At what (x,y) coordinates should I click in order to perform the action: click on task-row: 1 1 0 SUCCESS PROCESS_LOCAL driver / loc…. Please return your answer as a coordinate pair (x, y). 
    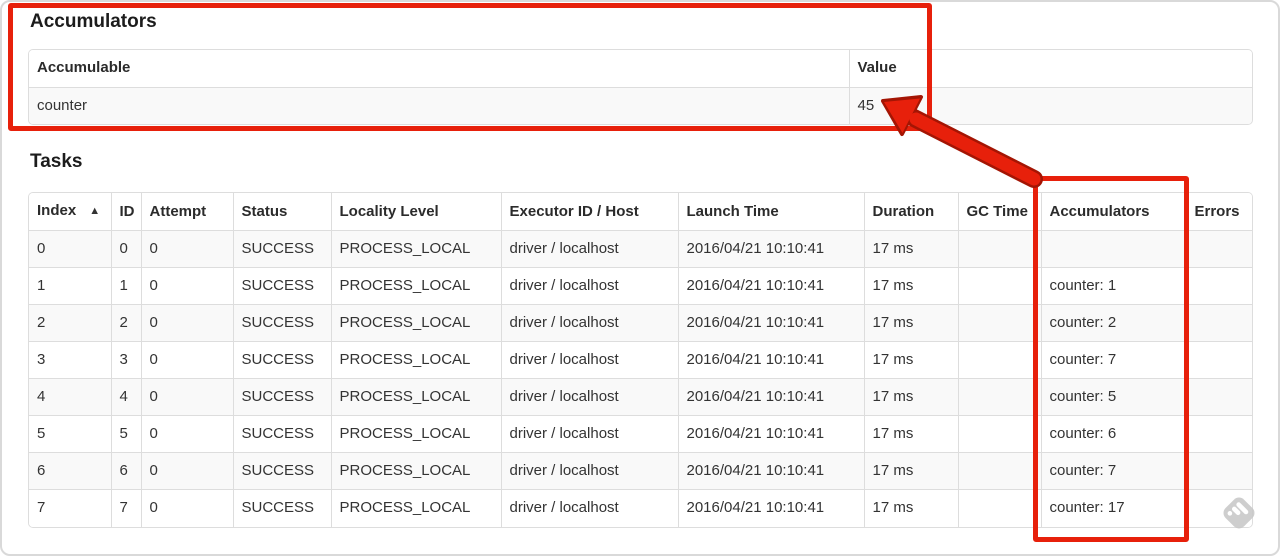
    Looking at the image, I should click on (640, 286).